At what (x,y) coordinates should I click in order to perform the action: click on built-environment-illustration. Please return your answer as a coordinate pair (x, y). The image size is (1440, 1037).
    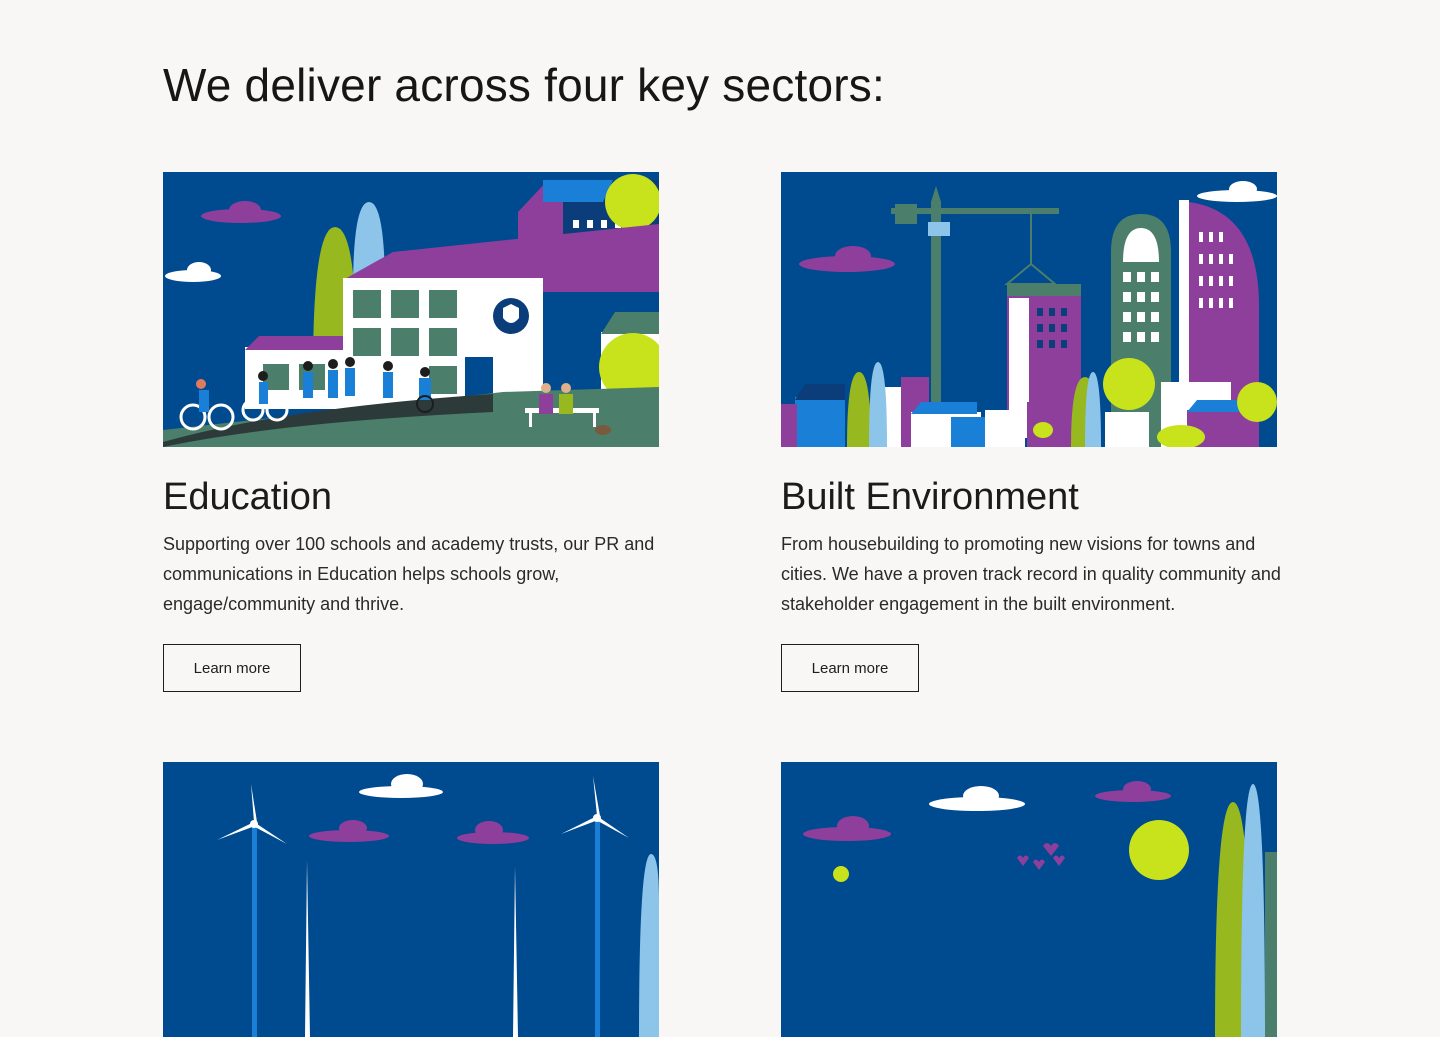
    Looking at the image, I should click on (1029, 309).